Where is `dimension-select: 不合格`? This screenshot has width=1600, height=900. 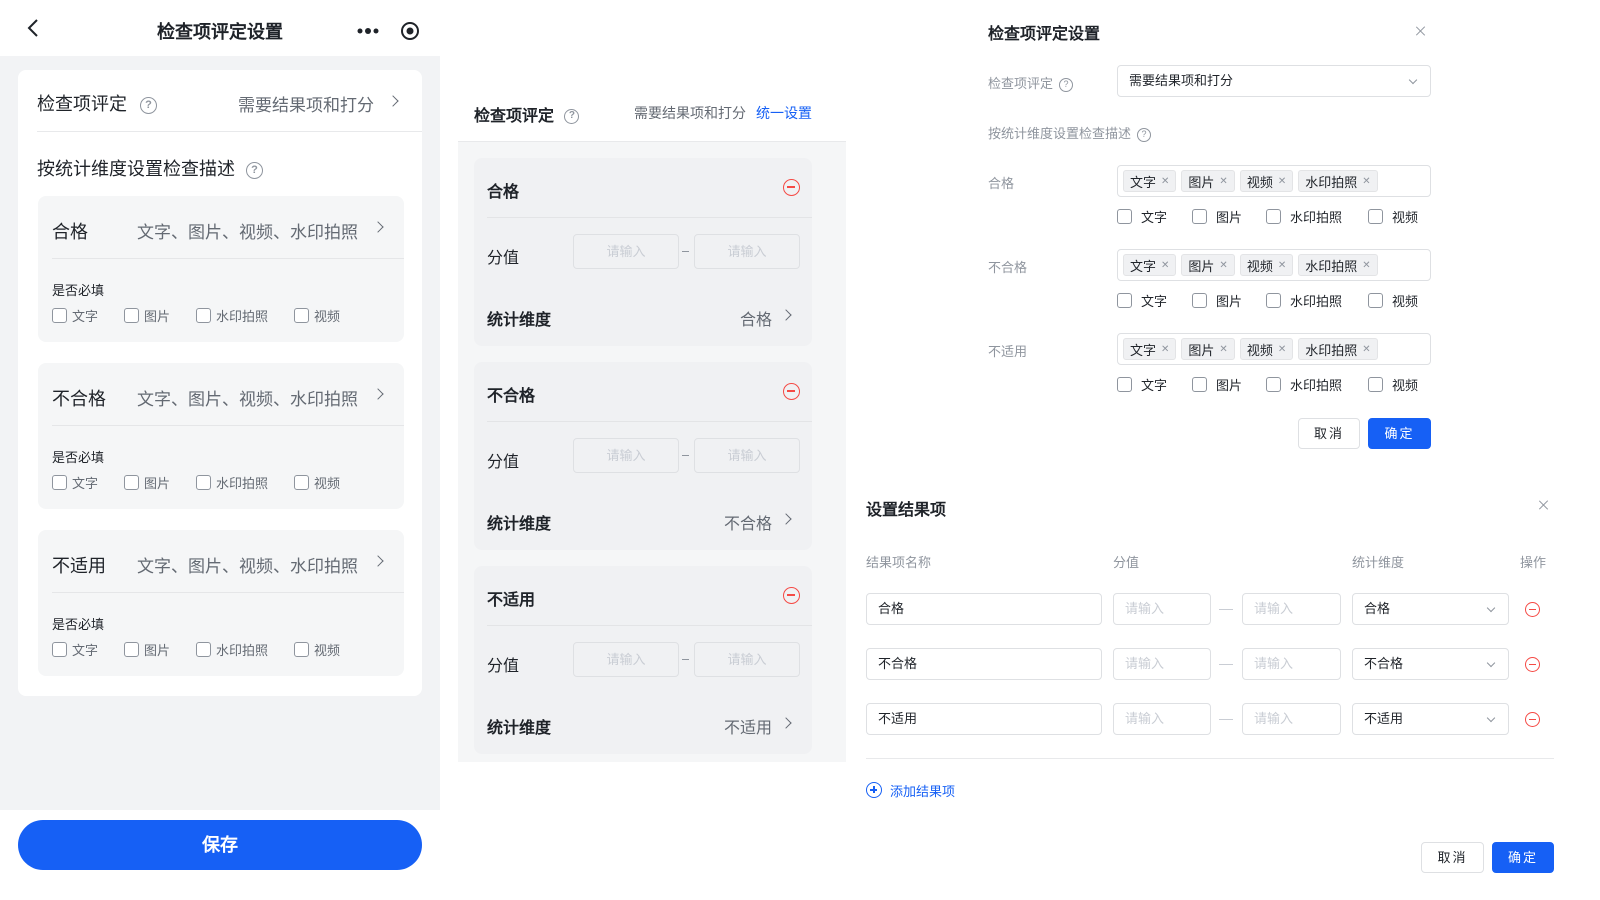
dimension-select: 不合格 is located at coordinates (1430, 664).